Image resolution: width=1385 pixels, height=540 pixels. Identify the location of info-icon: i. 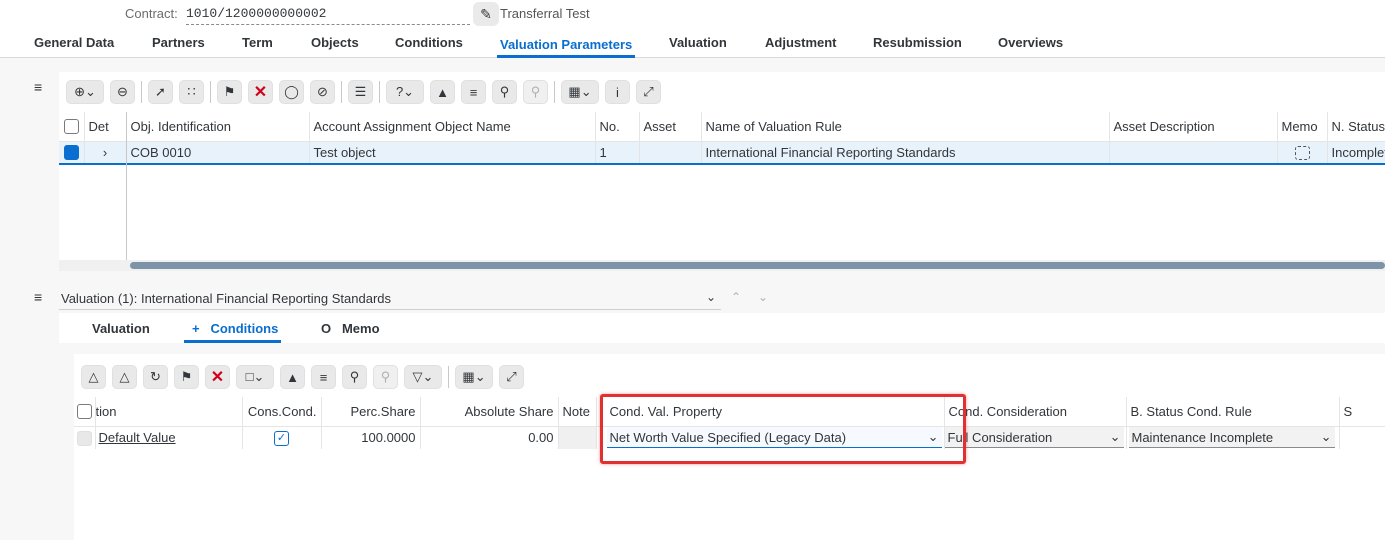
(617, 92).